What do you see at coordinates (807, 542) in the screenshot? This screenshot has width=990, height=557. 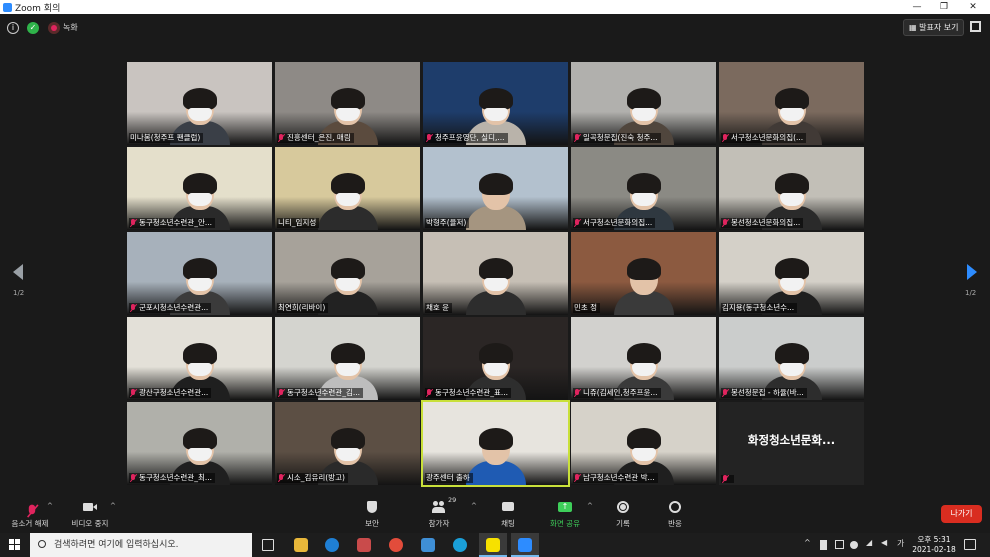 I see `tray-overflow-chevron-icon: ^` at bounding box center [807, 542].